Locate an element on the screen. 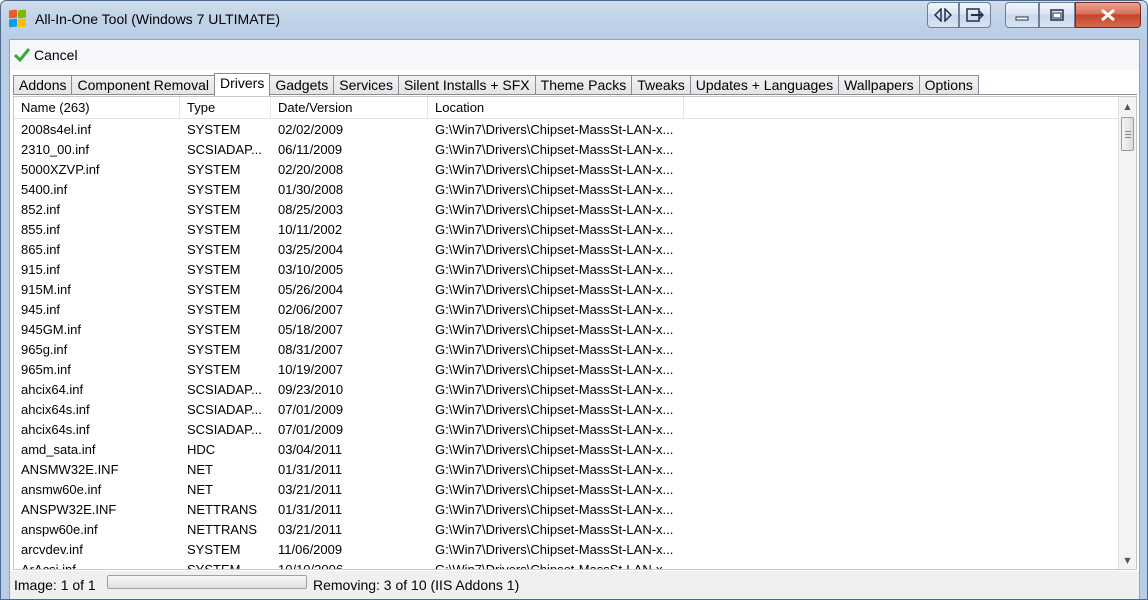  cell-name: 2310_00.inf is located at coordinates (55, 149).